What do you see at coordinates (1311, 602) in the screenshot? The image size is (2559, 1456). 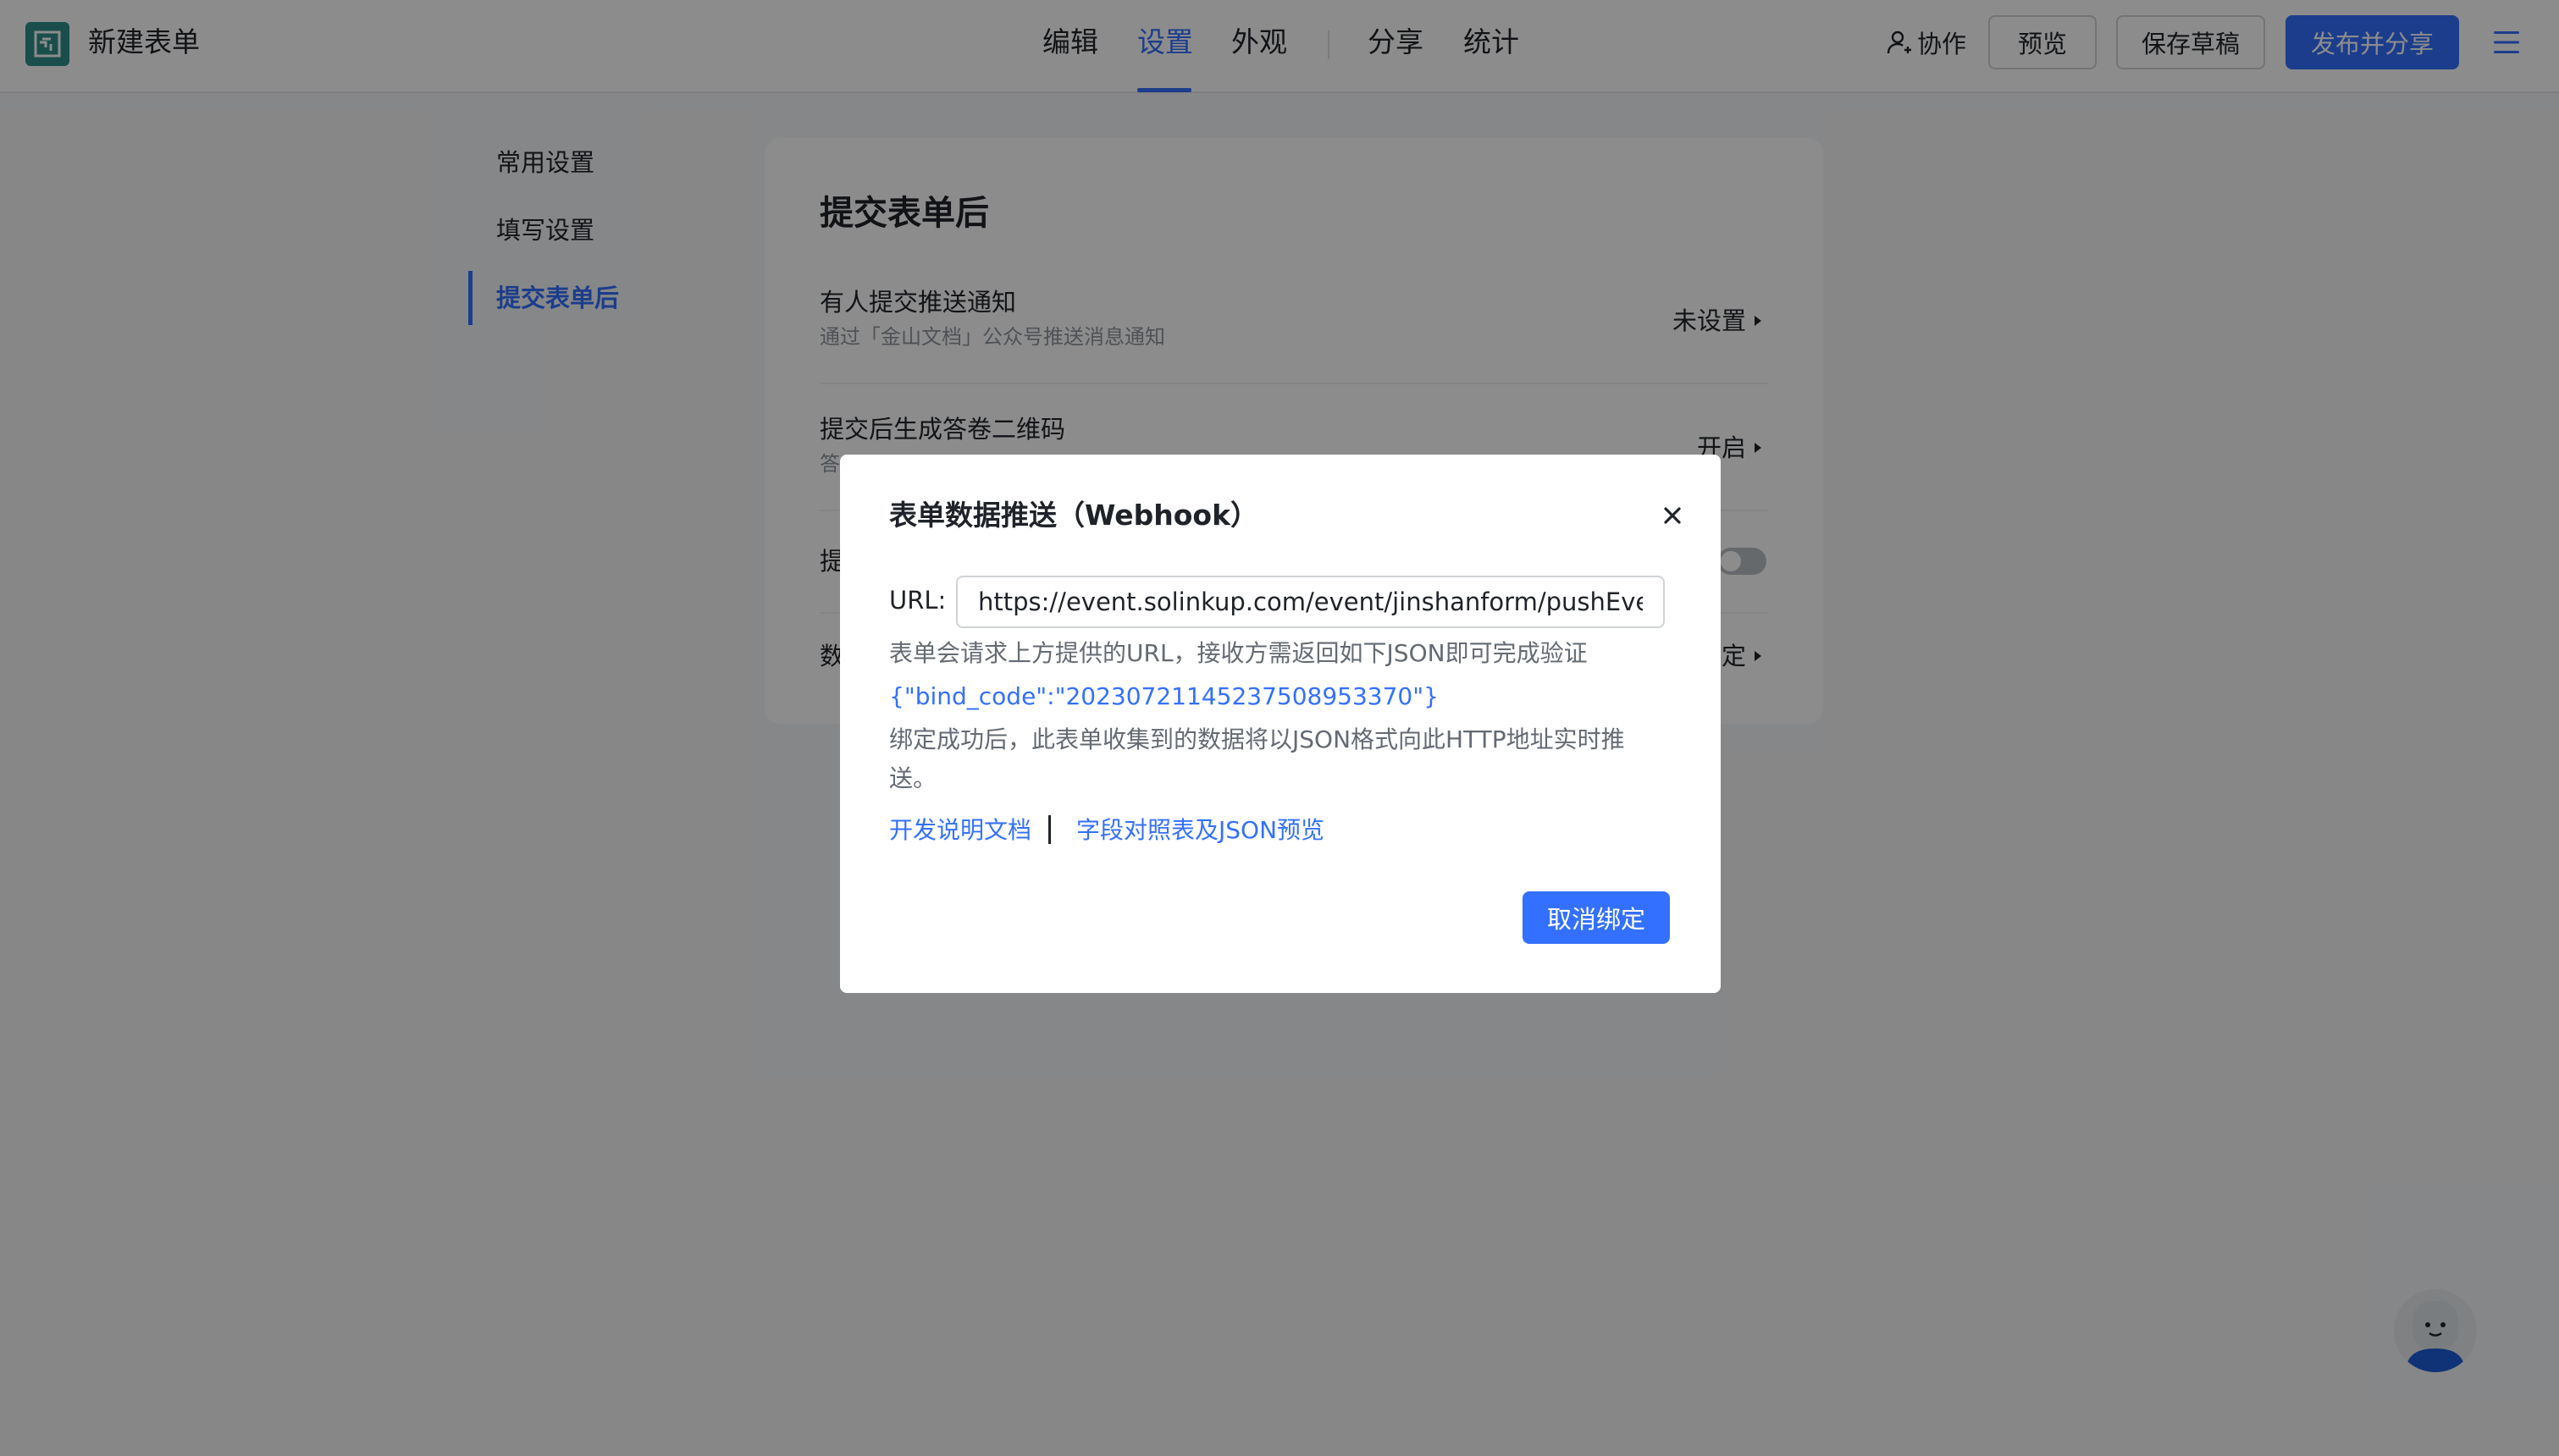 I see `url-input` at bounding box center [1311, 602].